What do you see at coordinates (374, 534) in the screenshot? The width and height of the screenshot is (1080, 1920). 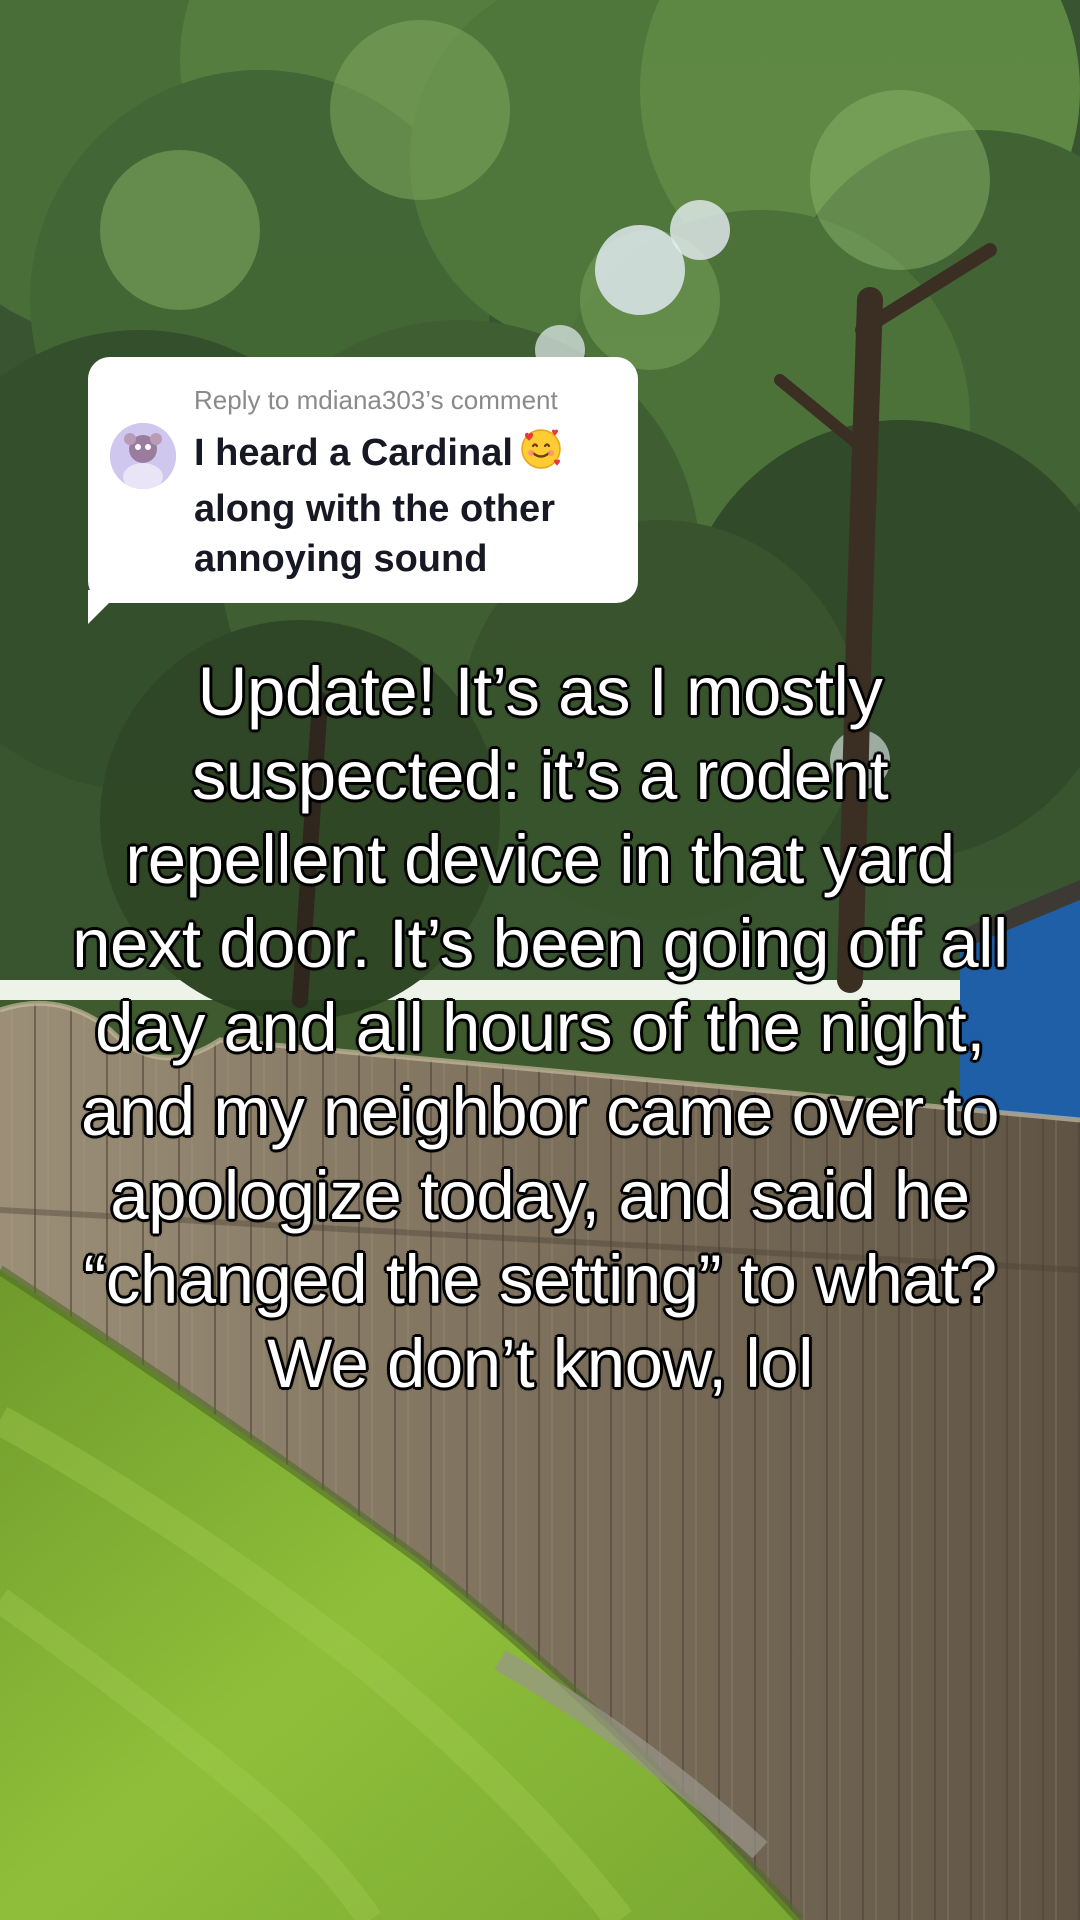 I see `reply-text-line2: along with the other annoying sound` at bounding box center [374, 534].